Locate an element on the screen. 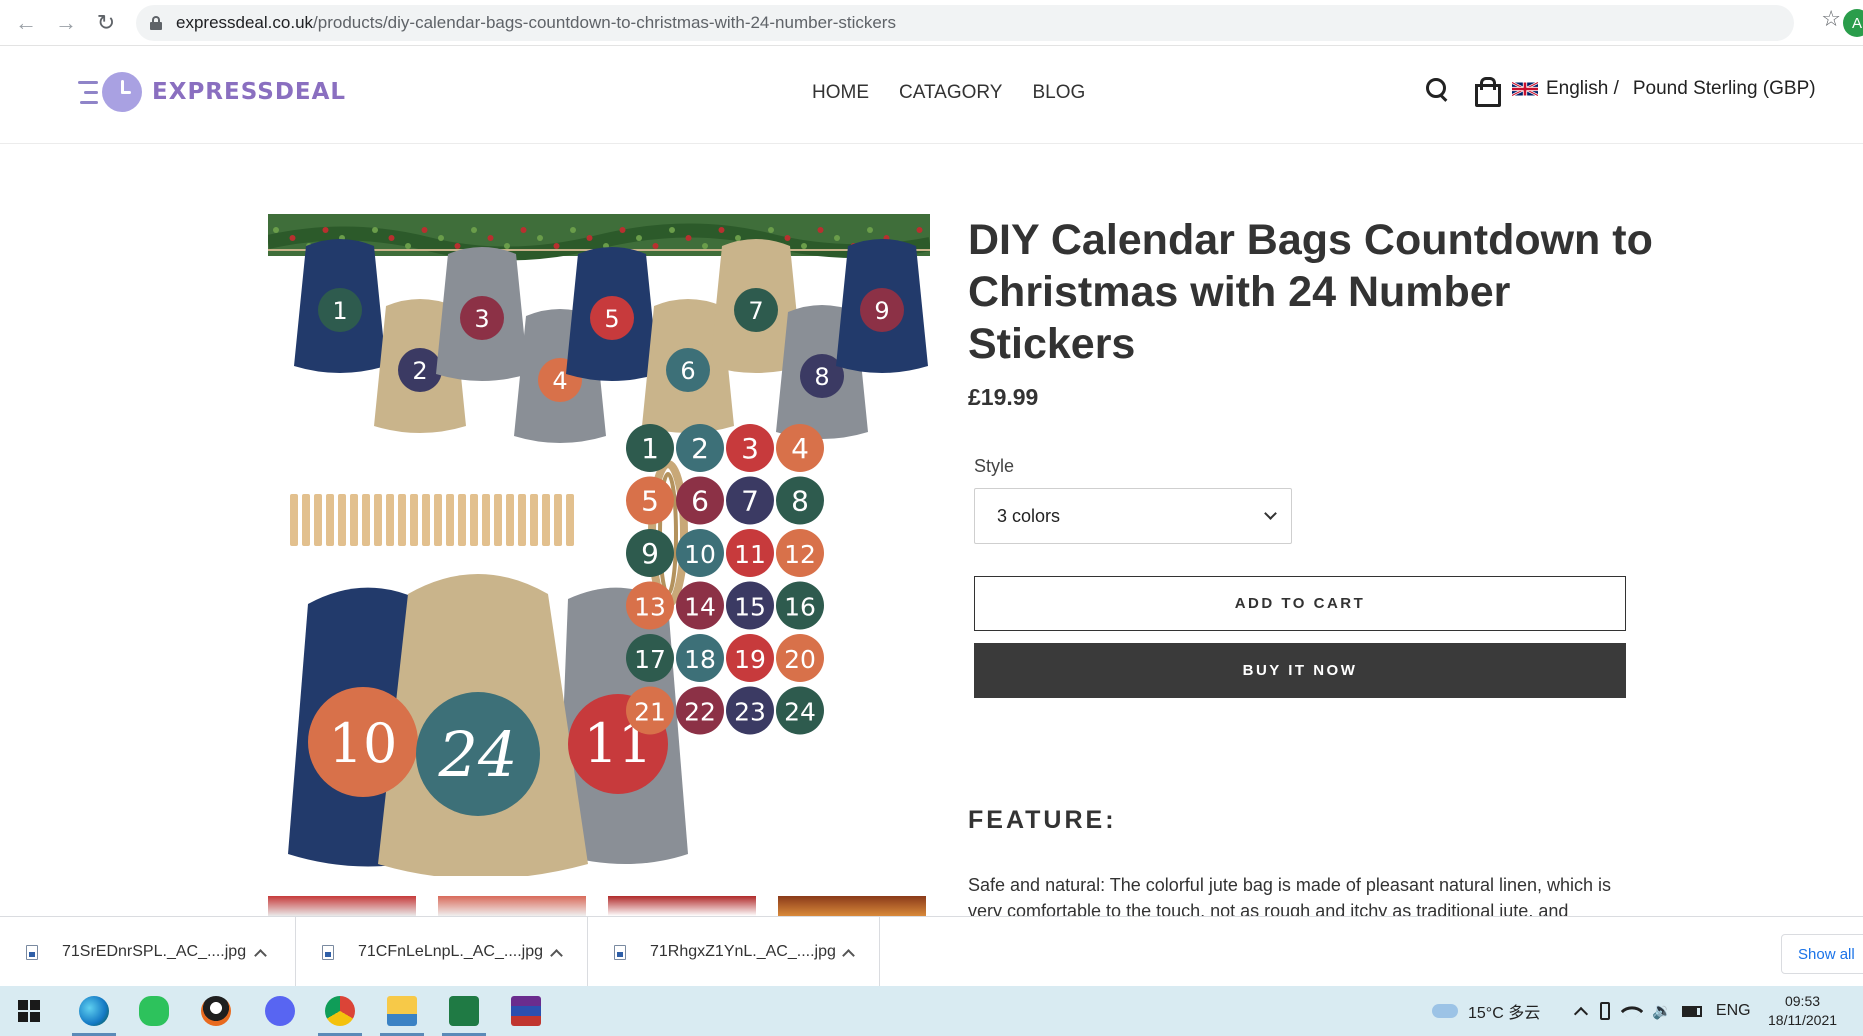 The image size is (1863, 1036). logo-text: EXPRESSDEAL is located at coordinates (249, 92).